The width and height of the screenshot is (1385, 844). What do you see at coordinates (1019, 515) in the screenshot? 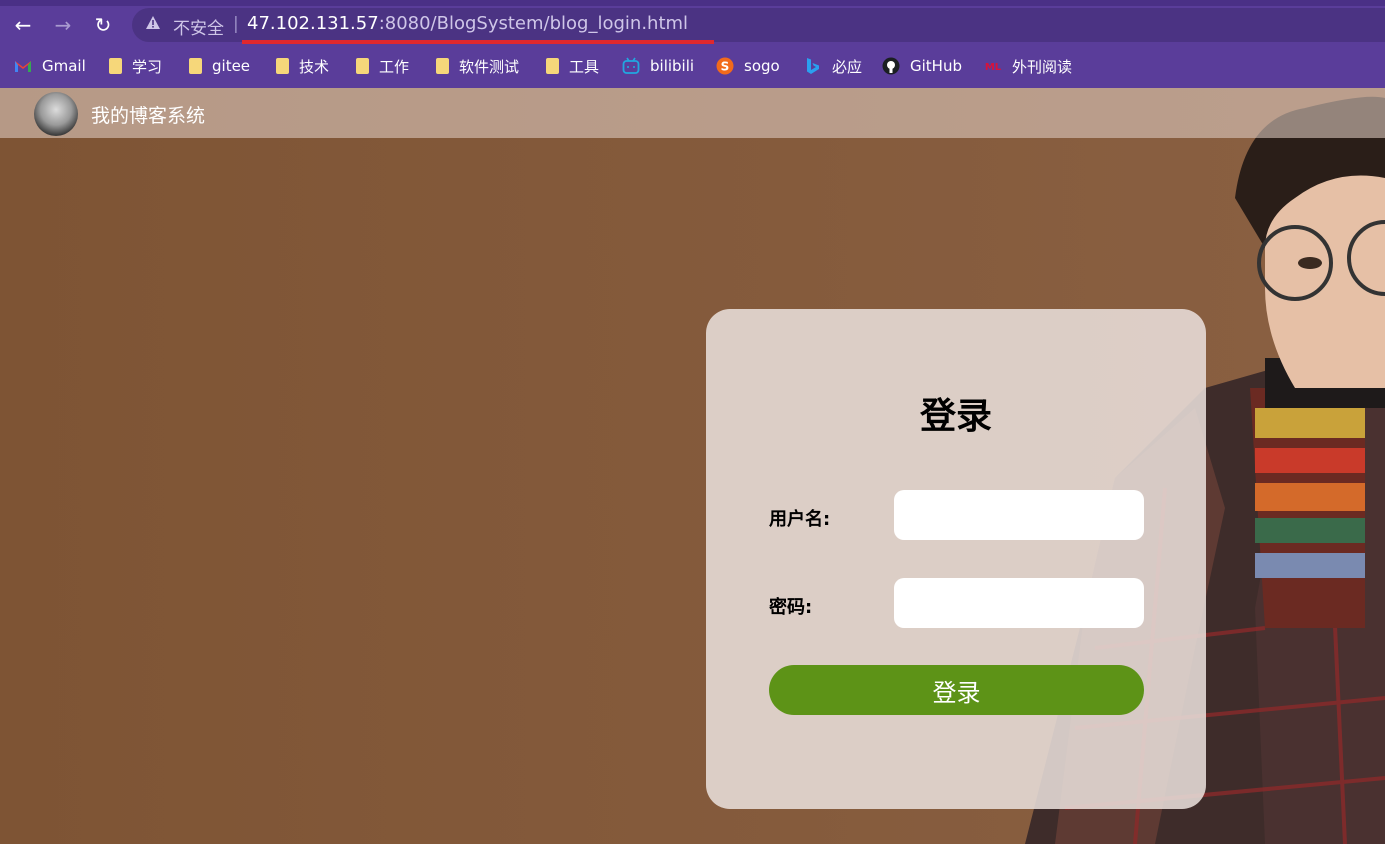
I see `username-input` at bounding box center [1019, 515].